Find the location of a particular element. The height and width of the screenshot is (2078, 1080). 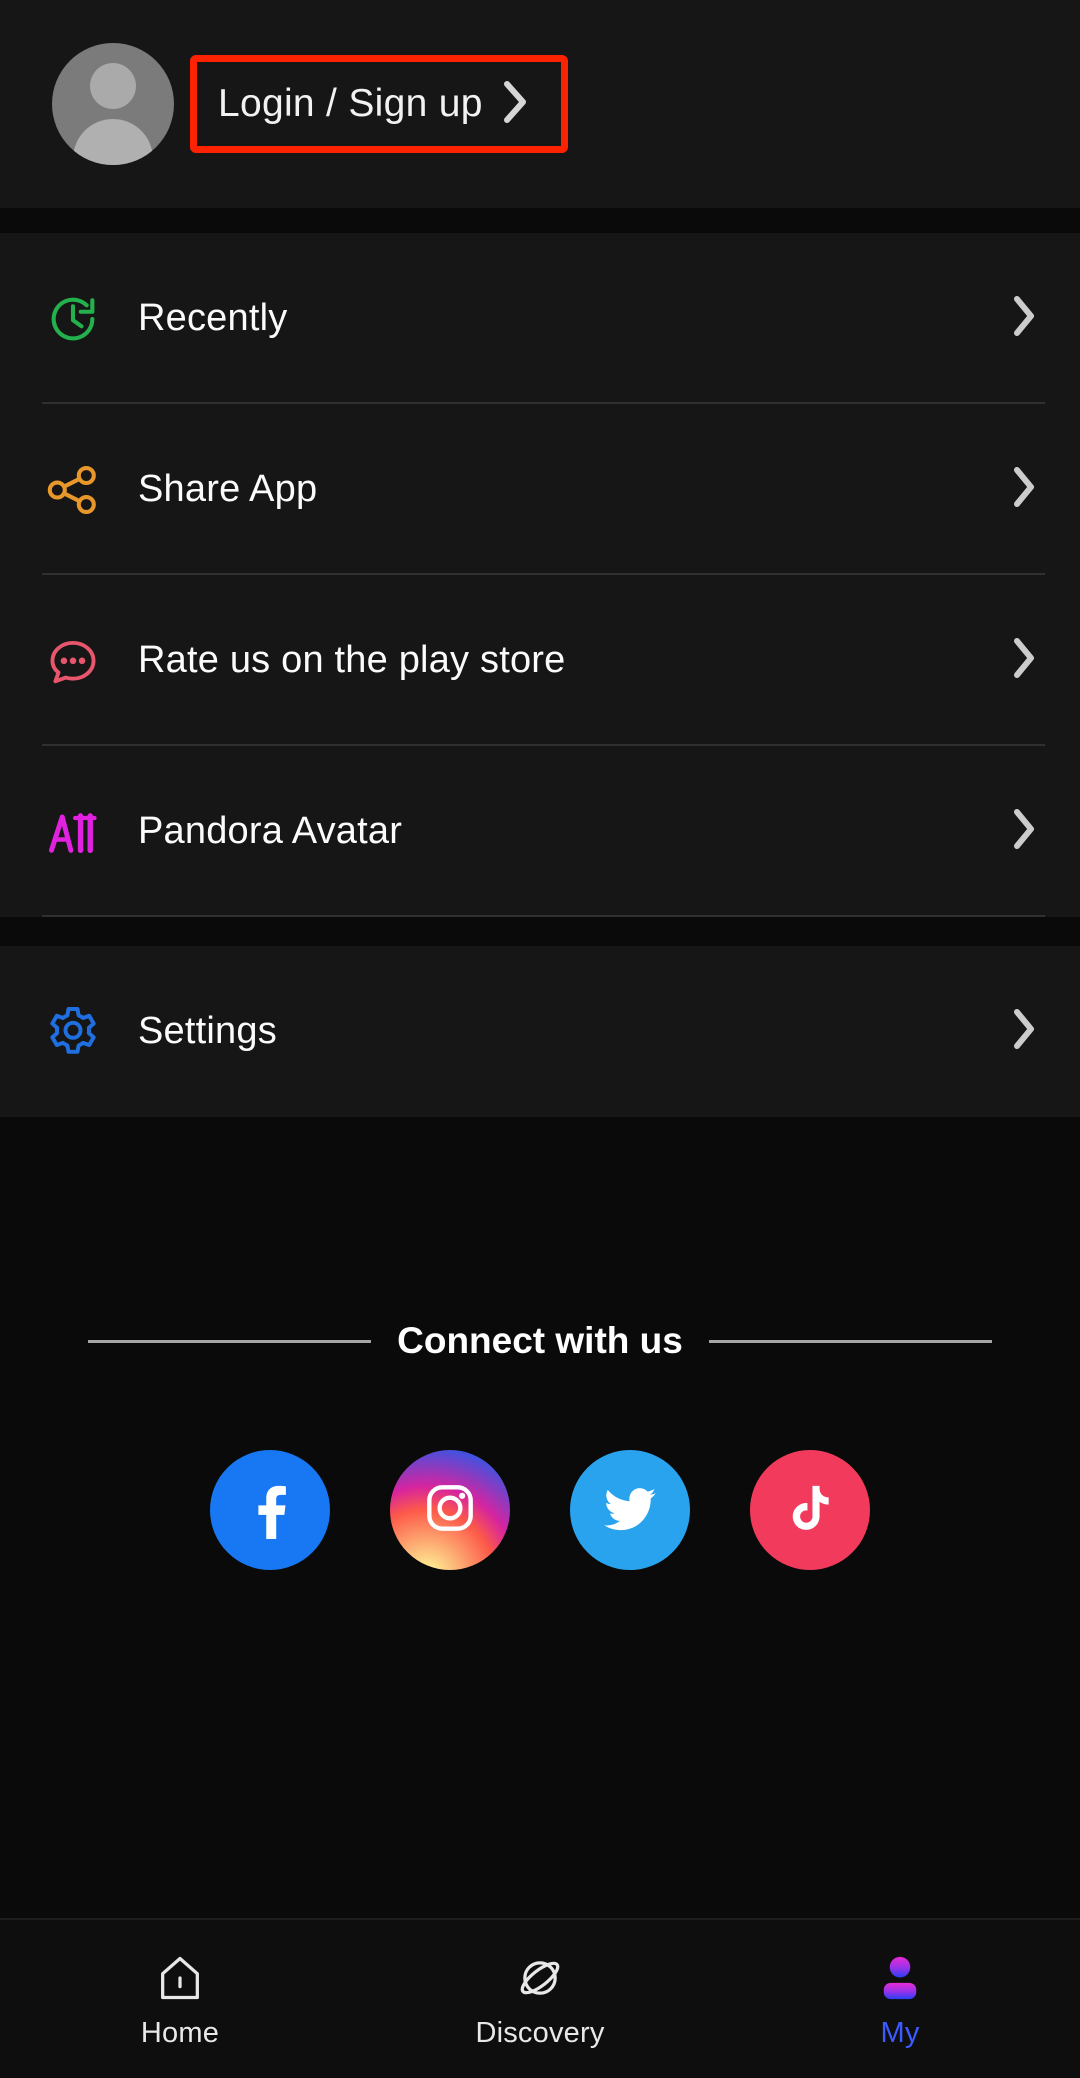

person-icon is located at coordinates (900, 1978).